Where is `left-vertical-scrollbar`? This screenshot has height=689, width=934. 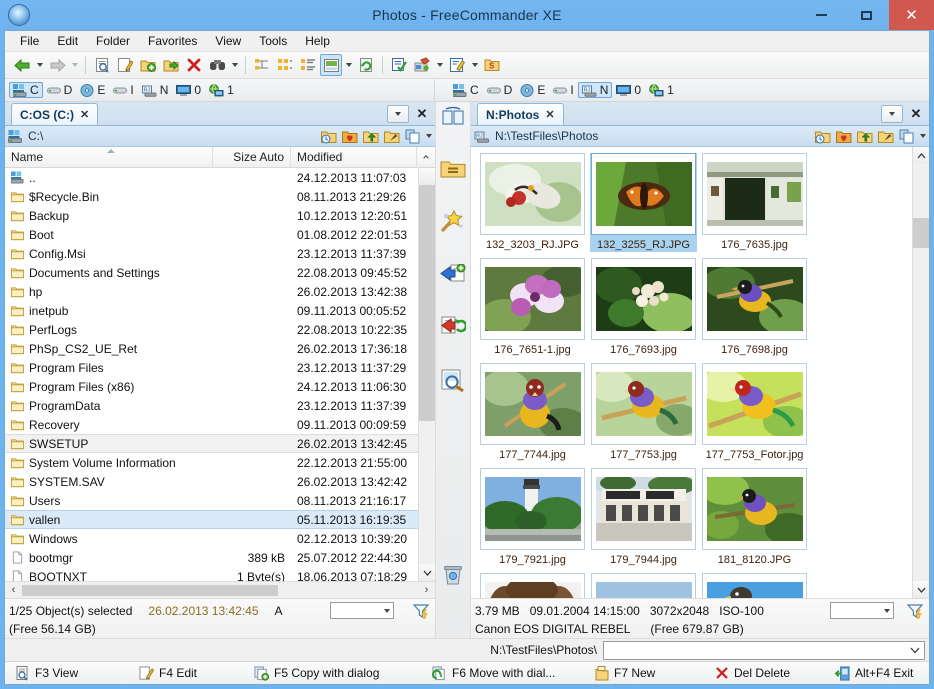
left-vertical-scrollbar is located at coordinates (426, 374).